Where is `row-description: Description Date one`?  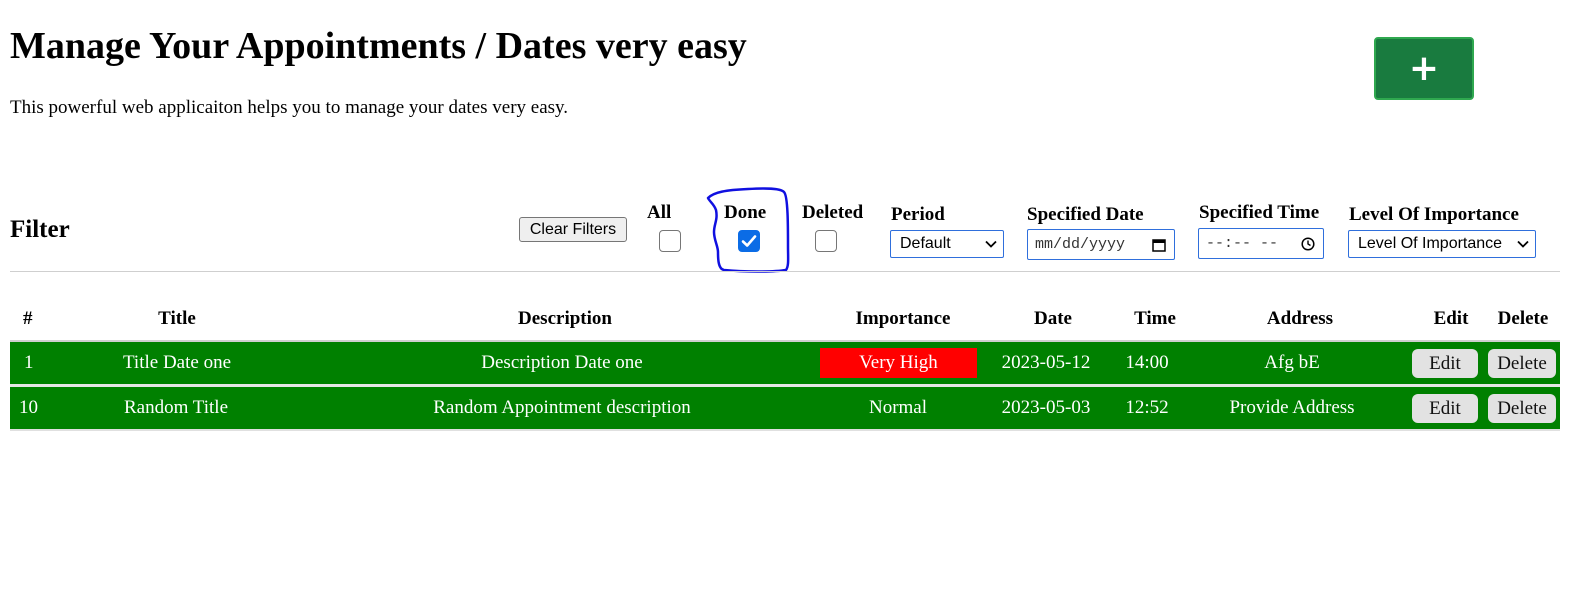 row-description: Description Date one is located at coordinates (562, 362).